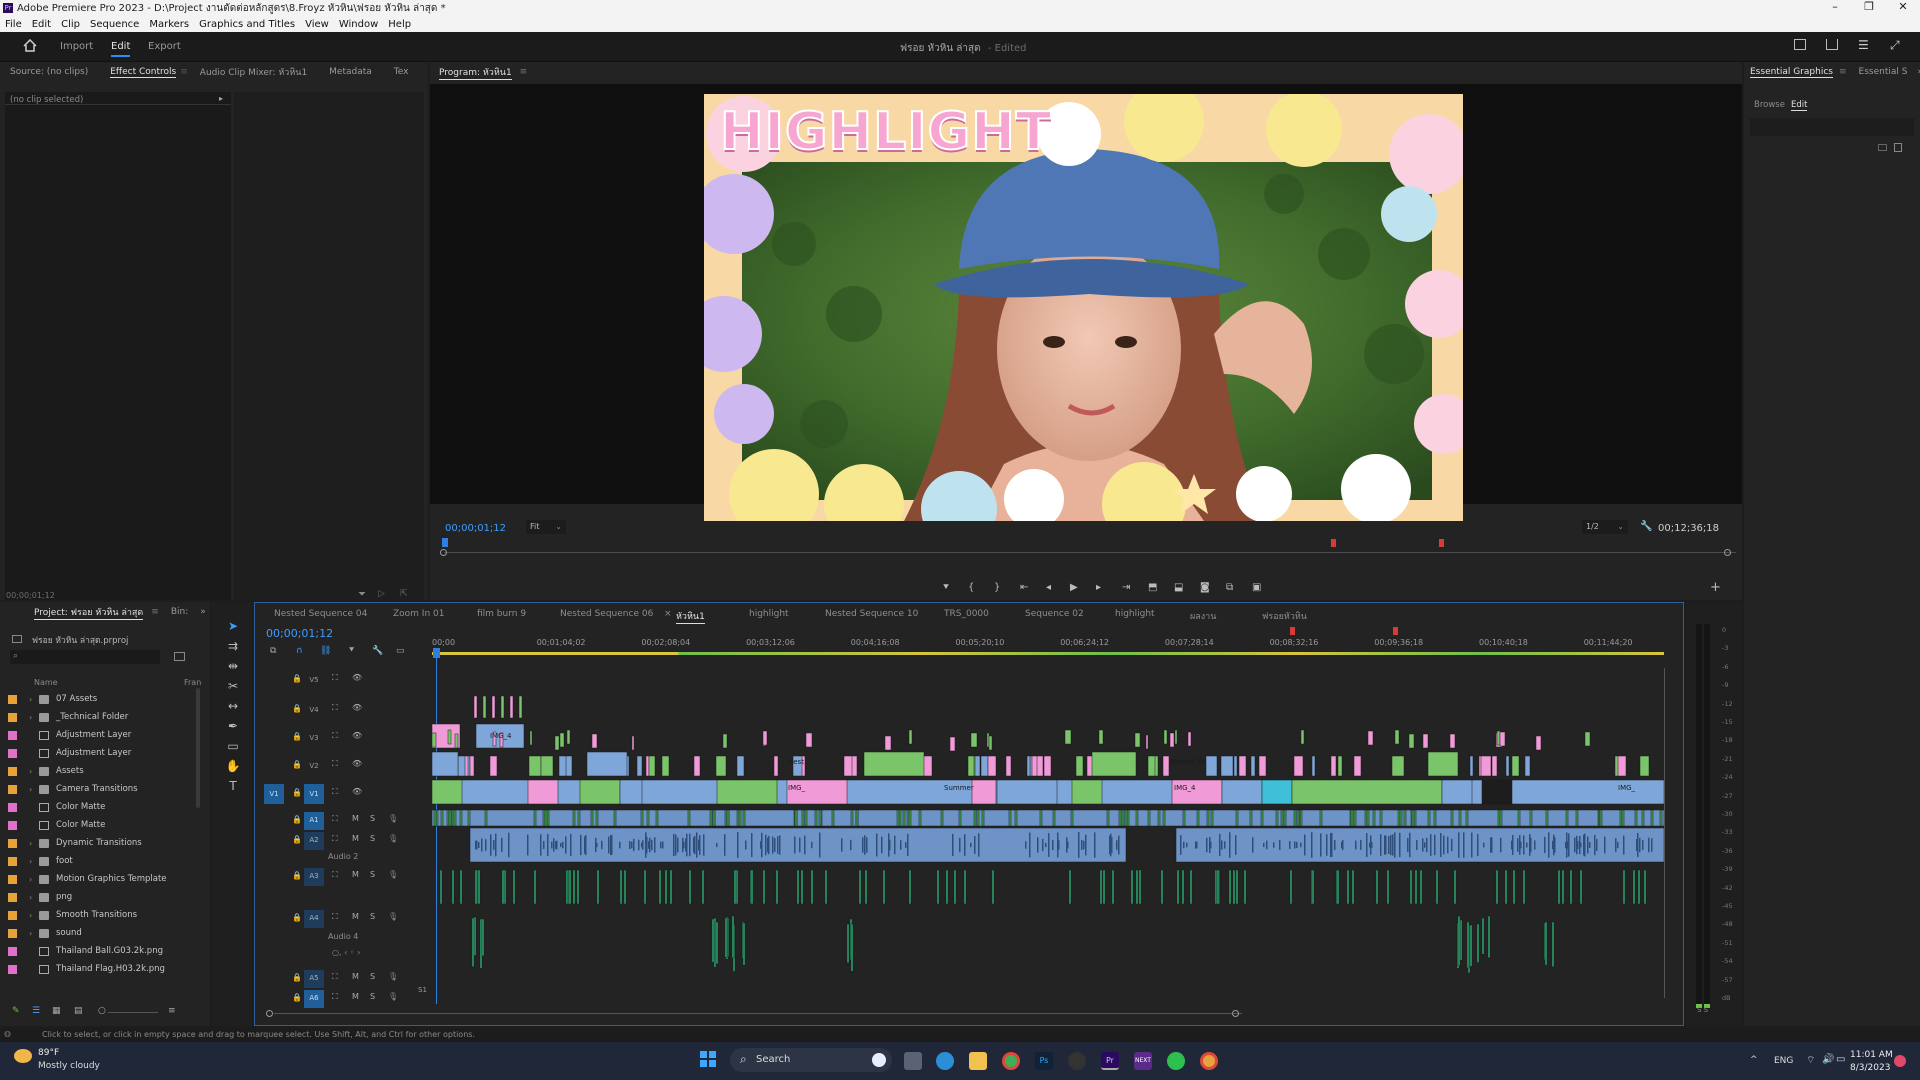 The height and width of the screenshot is (1080, 1920). Describe the element at coordinates (393, 874) in the screenshot. I see `voice-over-icon: 🎙` at that location.